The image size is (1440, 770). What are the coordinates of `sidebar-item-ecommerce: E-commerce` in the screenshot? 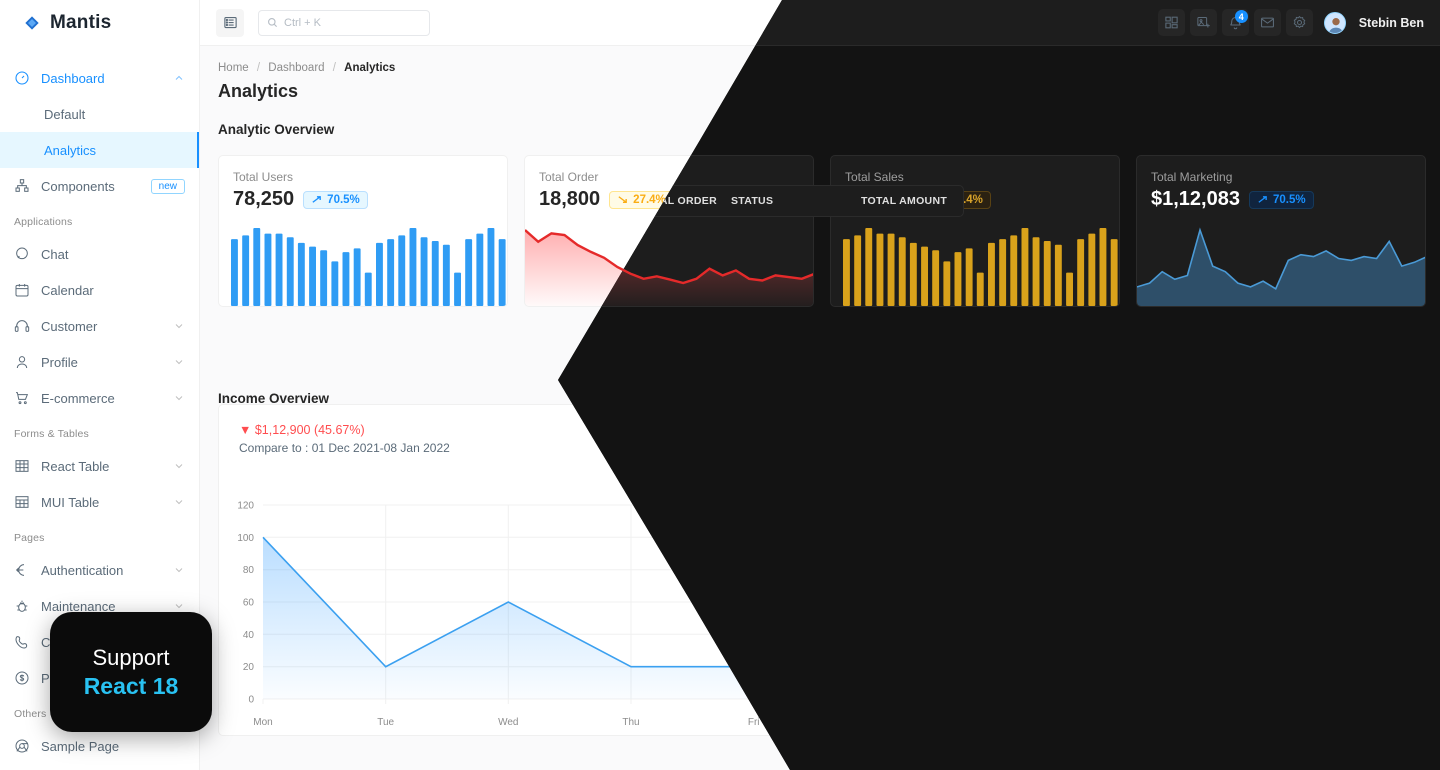 It's located at (99, 398).